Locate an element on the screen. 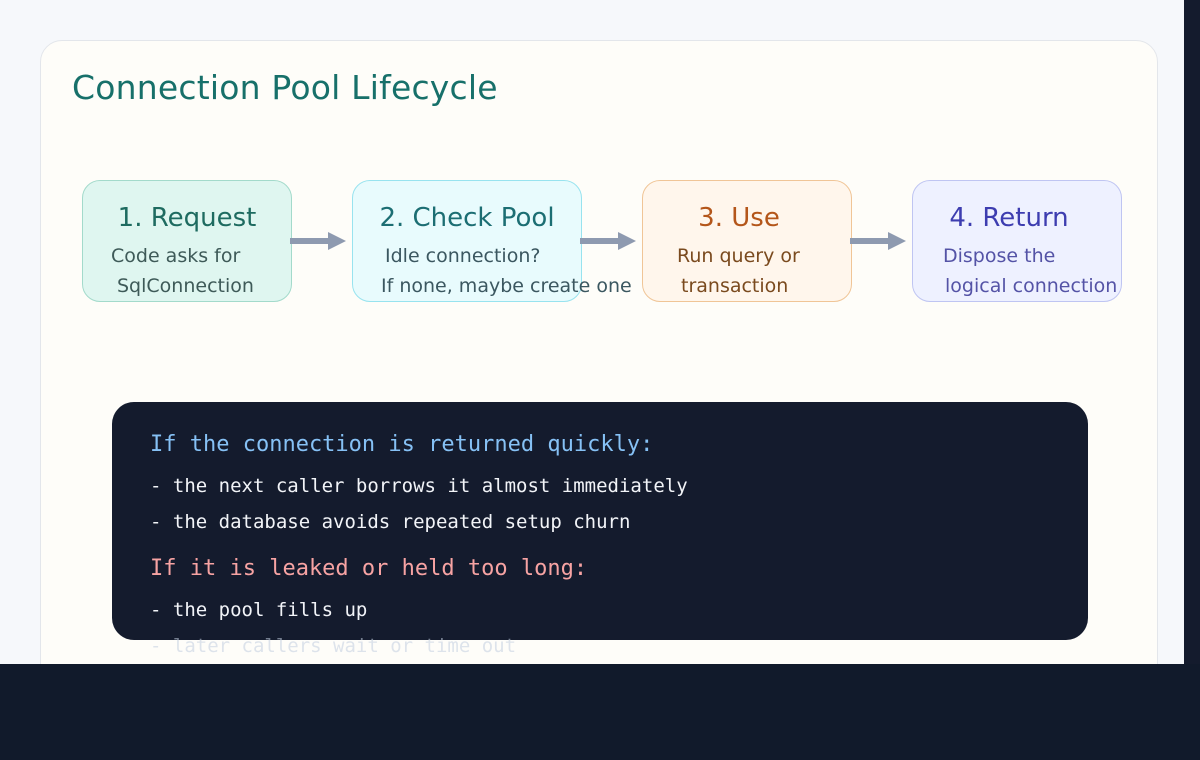  step-request-line-2: SqlConnection is located at coordinates (185, 286).